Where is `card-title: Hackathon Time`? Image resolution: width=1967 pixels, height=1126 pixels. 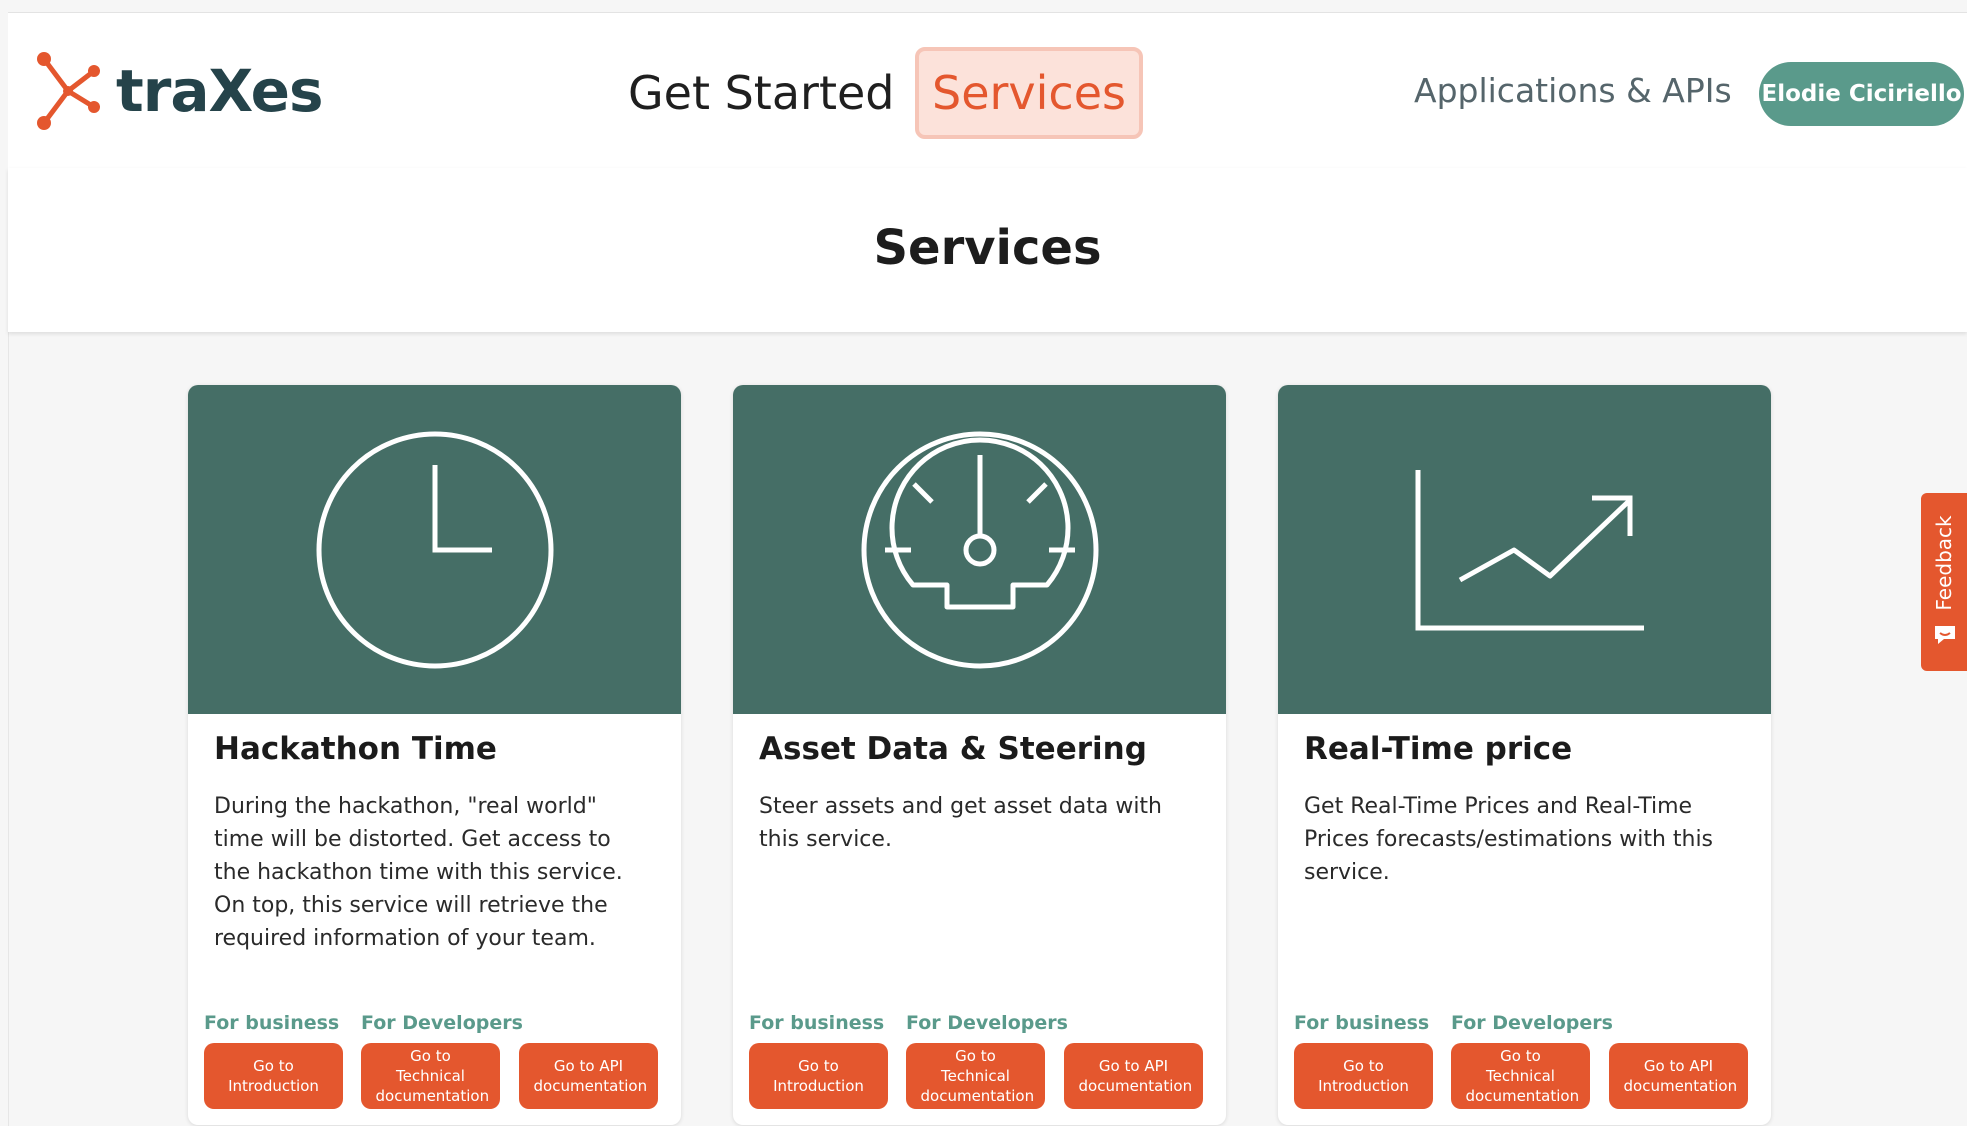 card-title: Hackathon Time is located at coordinates (355, 749).